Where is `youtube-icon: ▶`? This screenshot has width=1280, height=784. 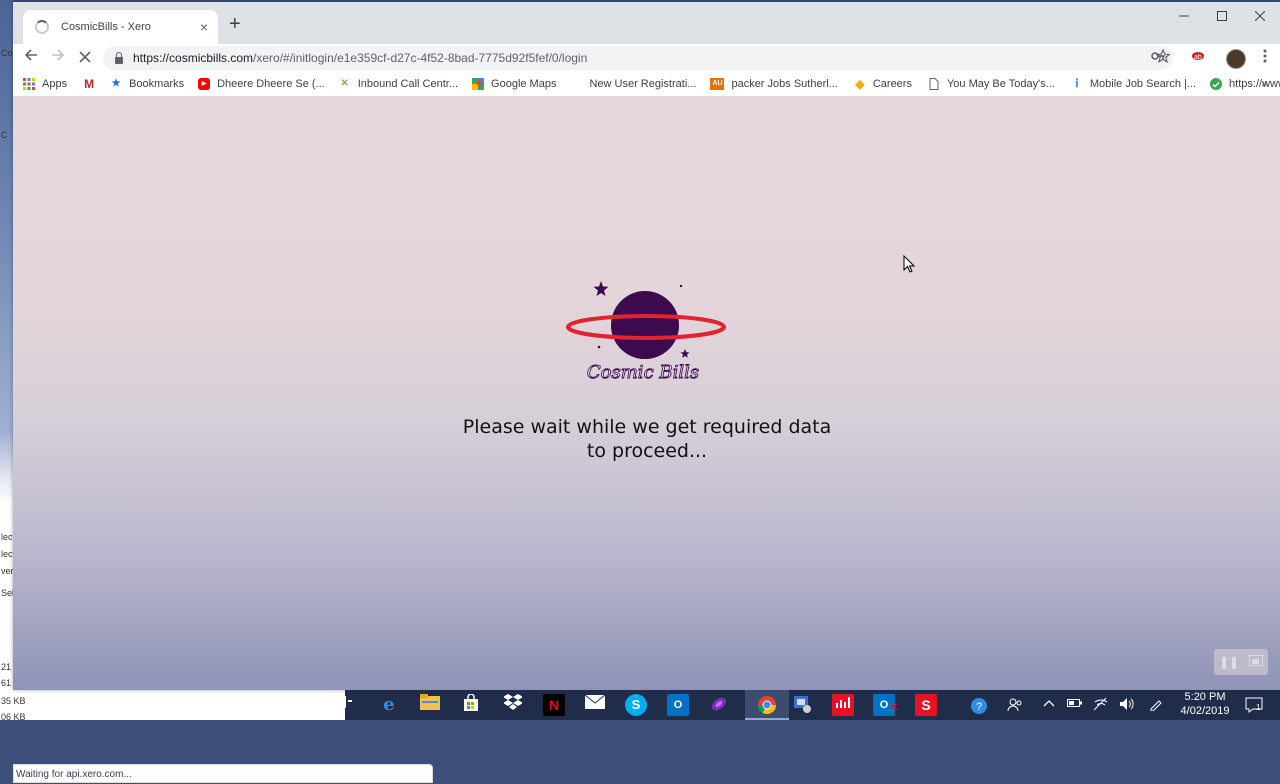
youtube-icon: ▶ is located at coordinates (204, 84).